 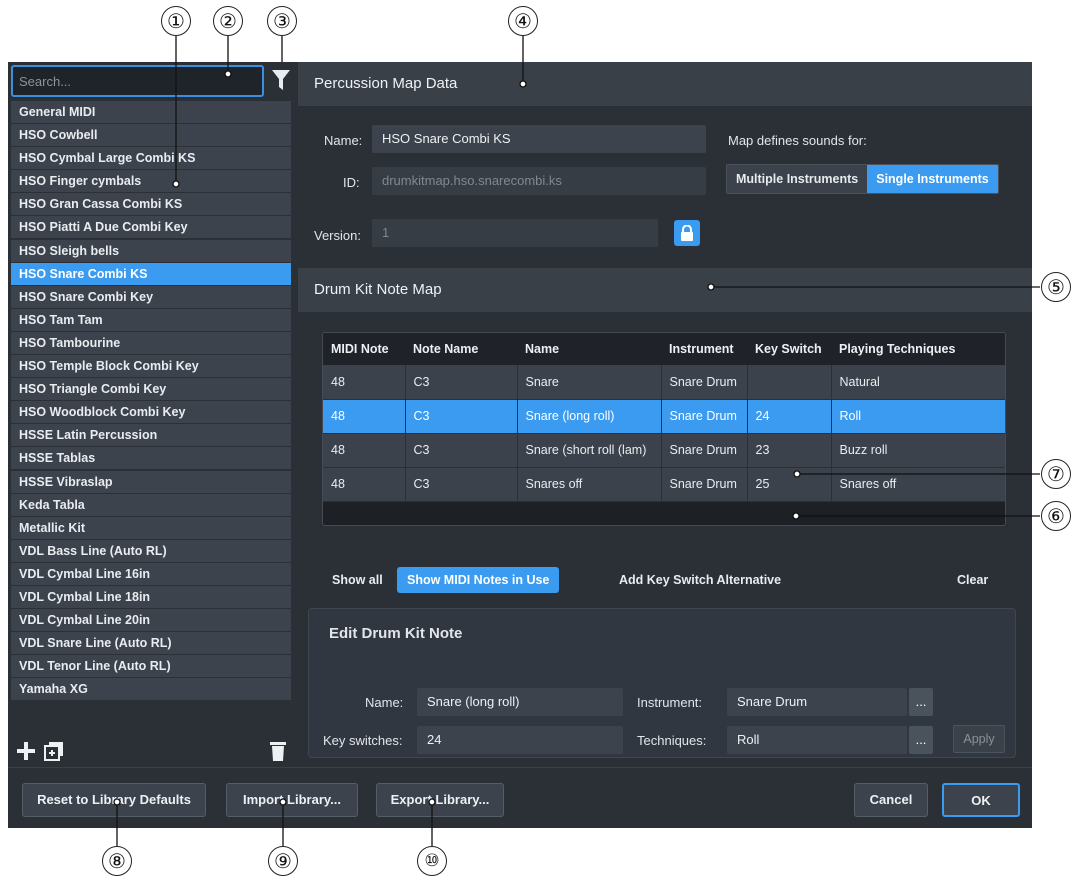 I want to click on callout-7: ⑦, so click(x=1056, y=474).